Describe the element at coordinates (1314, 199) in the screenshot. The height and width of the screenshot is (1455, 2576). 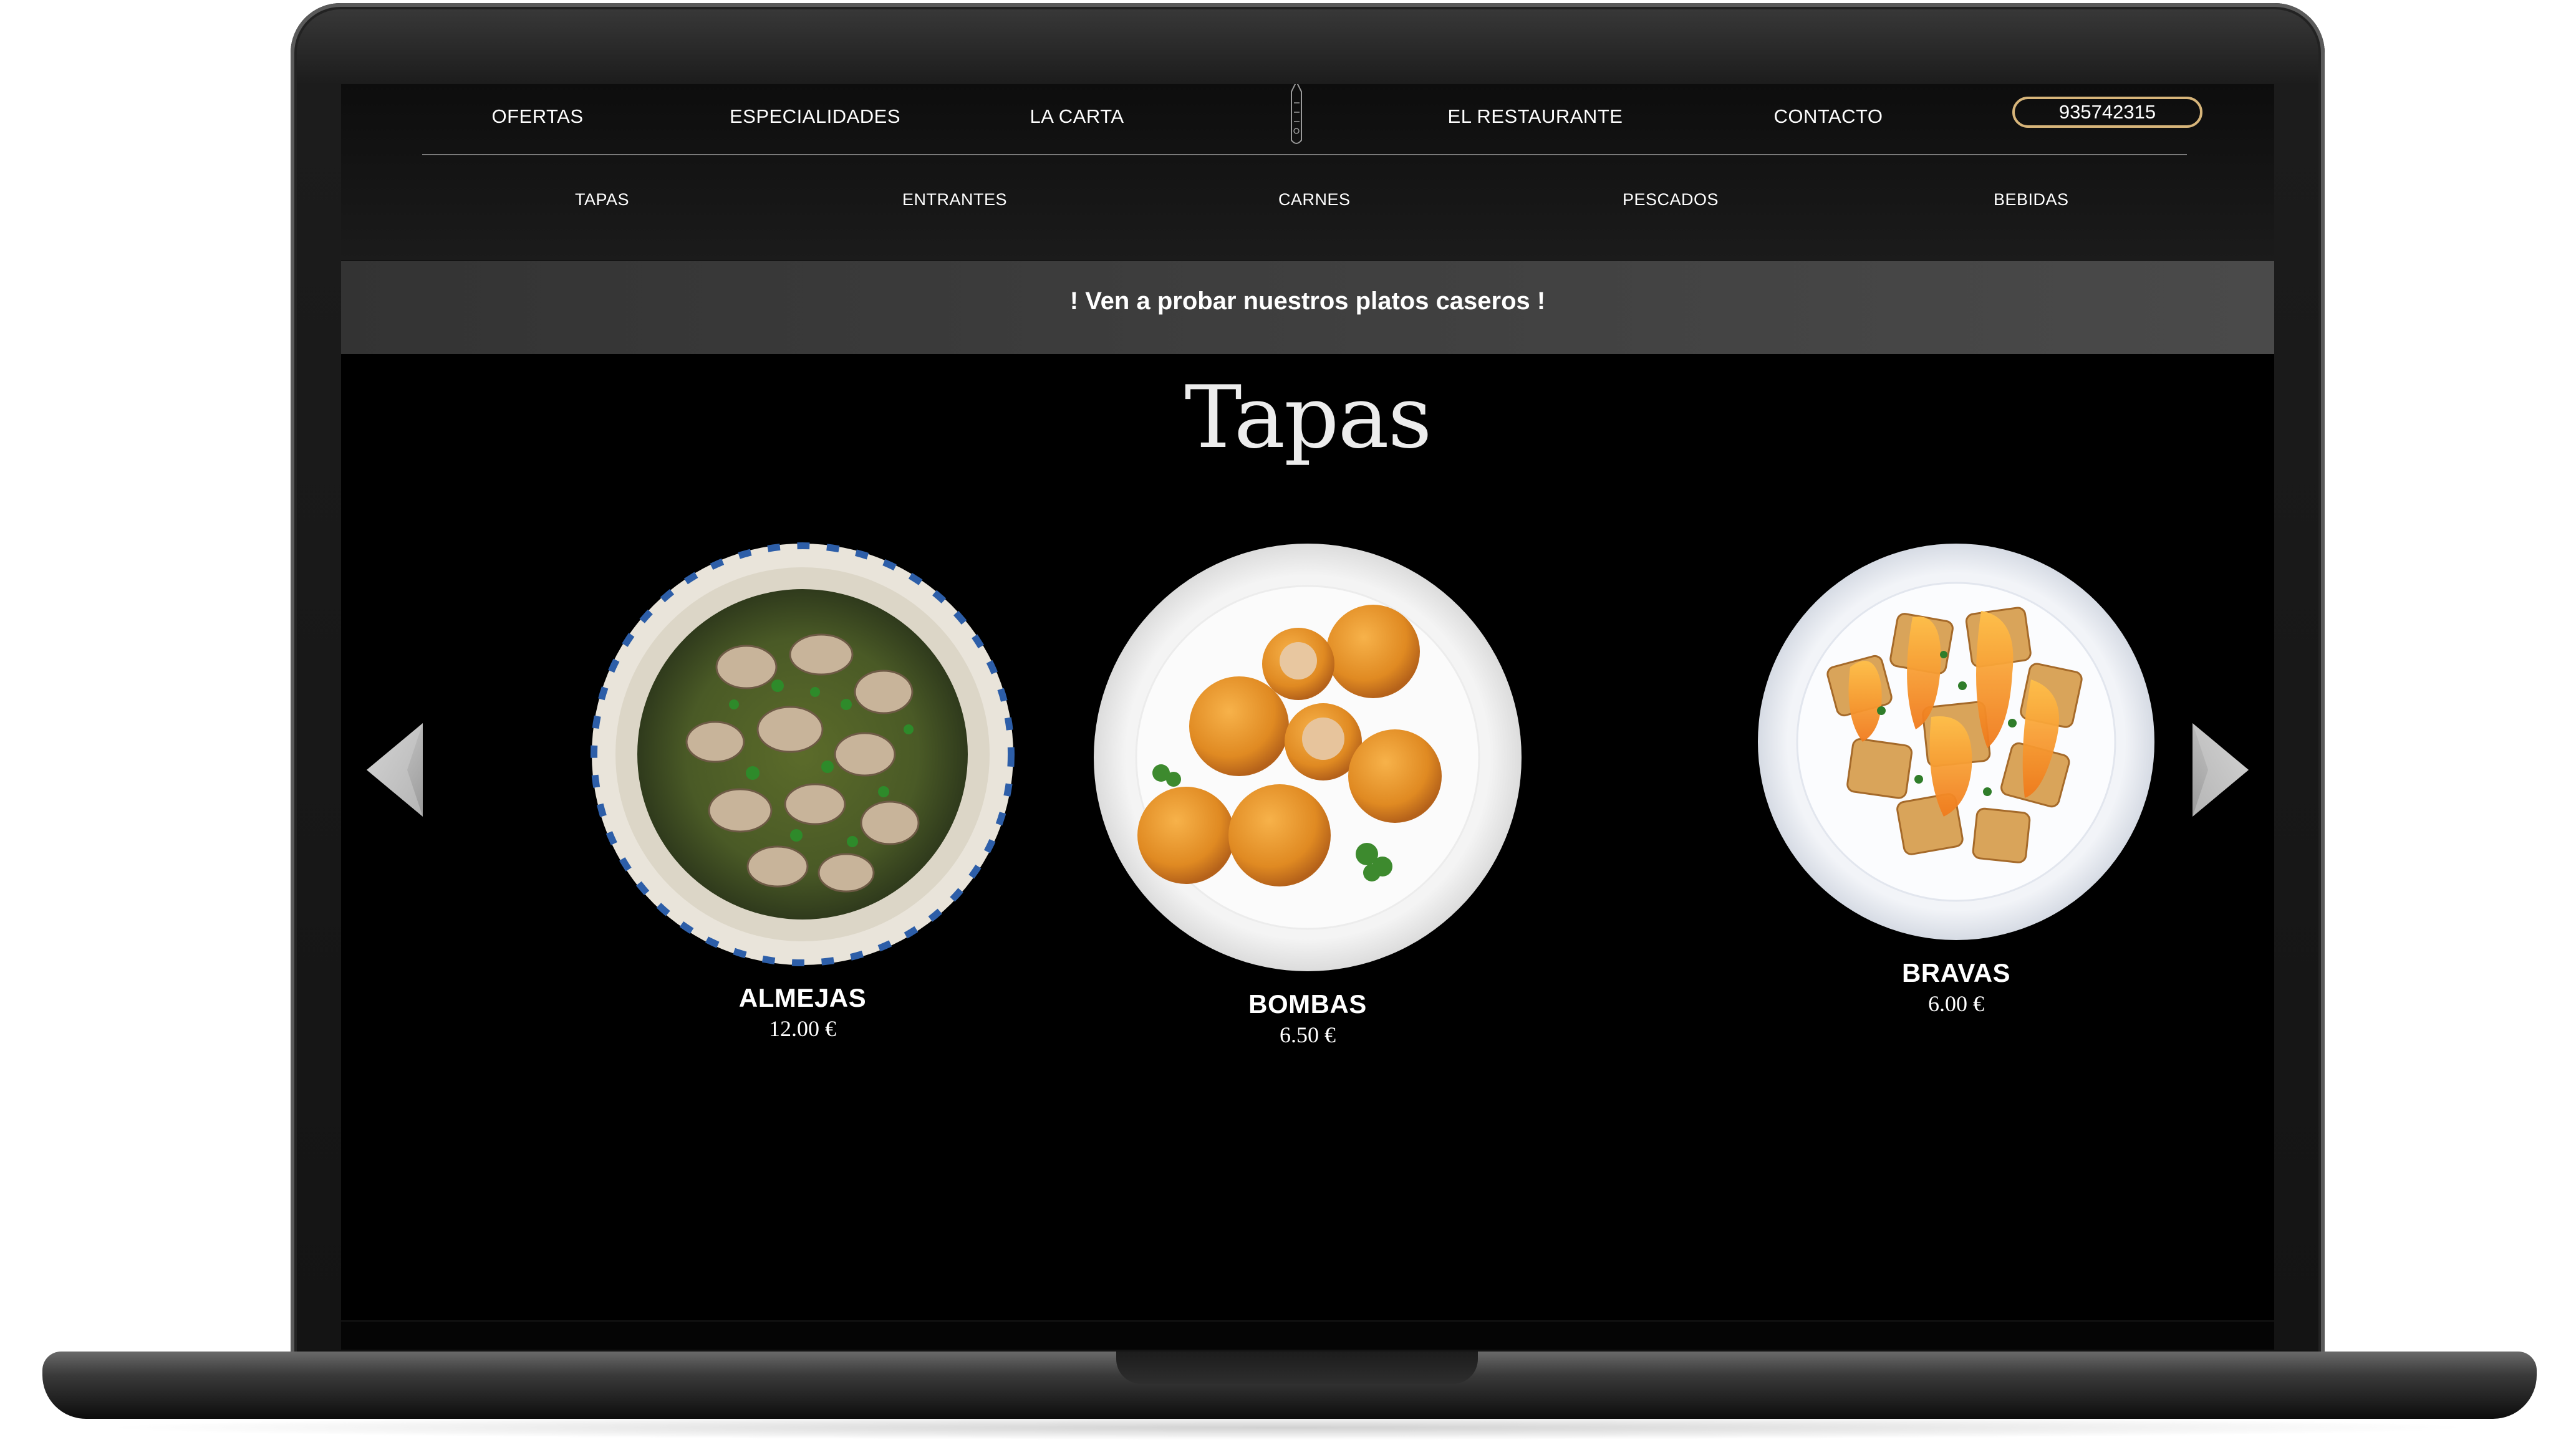
I see `subnav-item-carnes: CARNES` at that location.